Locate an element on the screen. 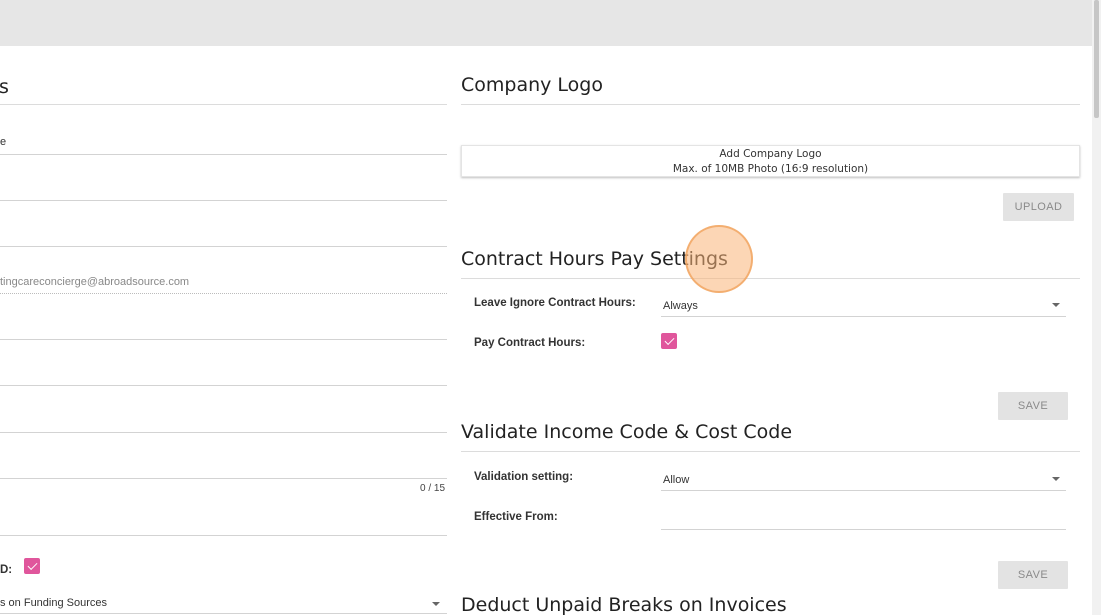 Image resolution: width=1101 pixels, height=615 pixels. page-scrollbar is located at coordinates (1096, 307).